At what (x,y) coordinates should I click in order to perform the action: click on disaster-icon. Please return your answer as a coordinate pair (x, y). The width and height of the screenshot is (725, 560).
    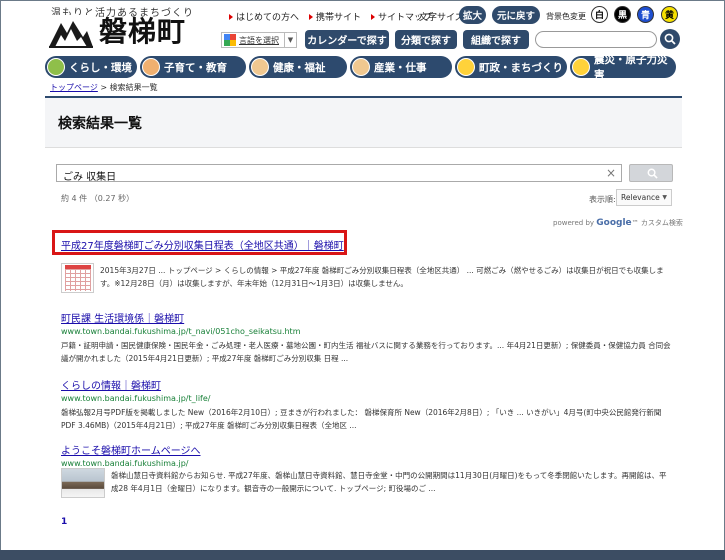
    Looking at the image, I should click on (581, 67).